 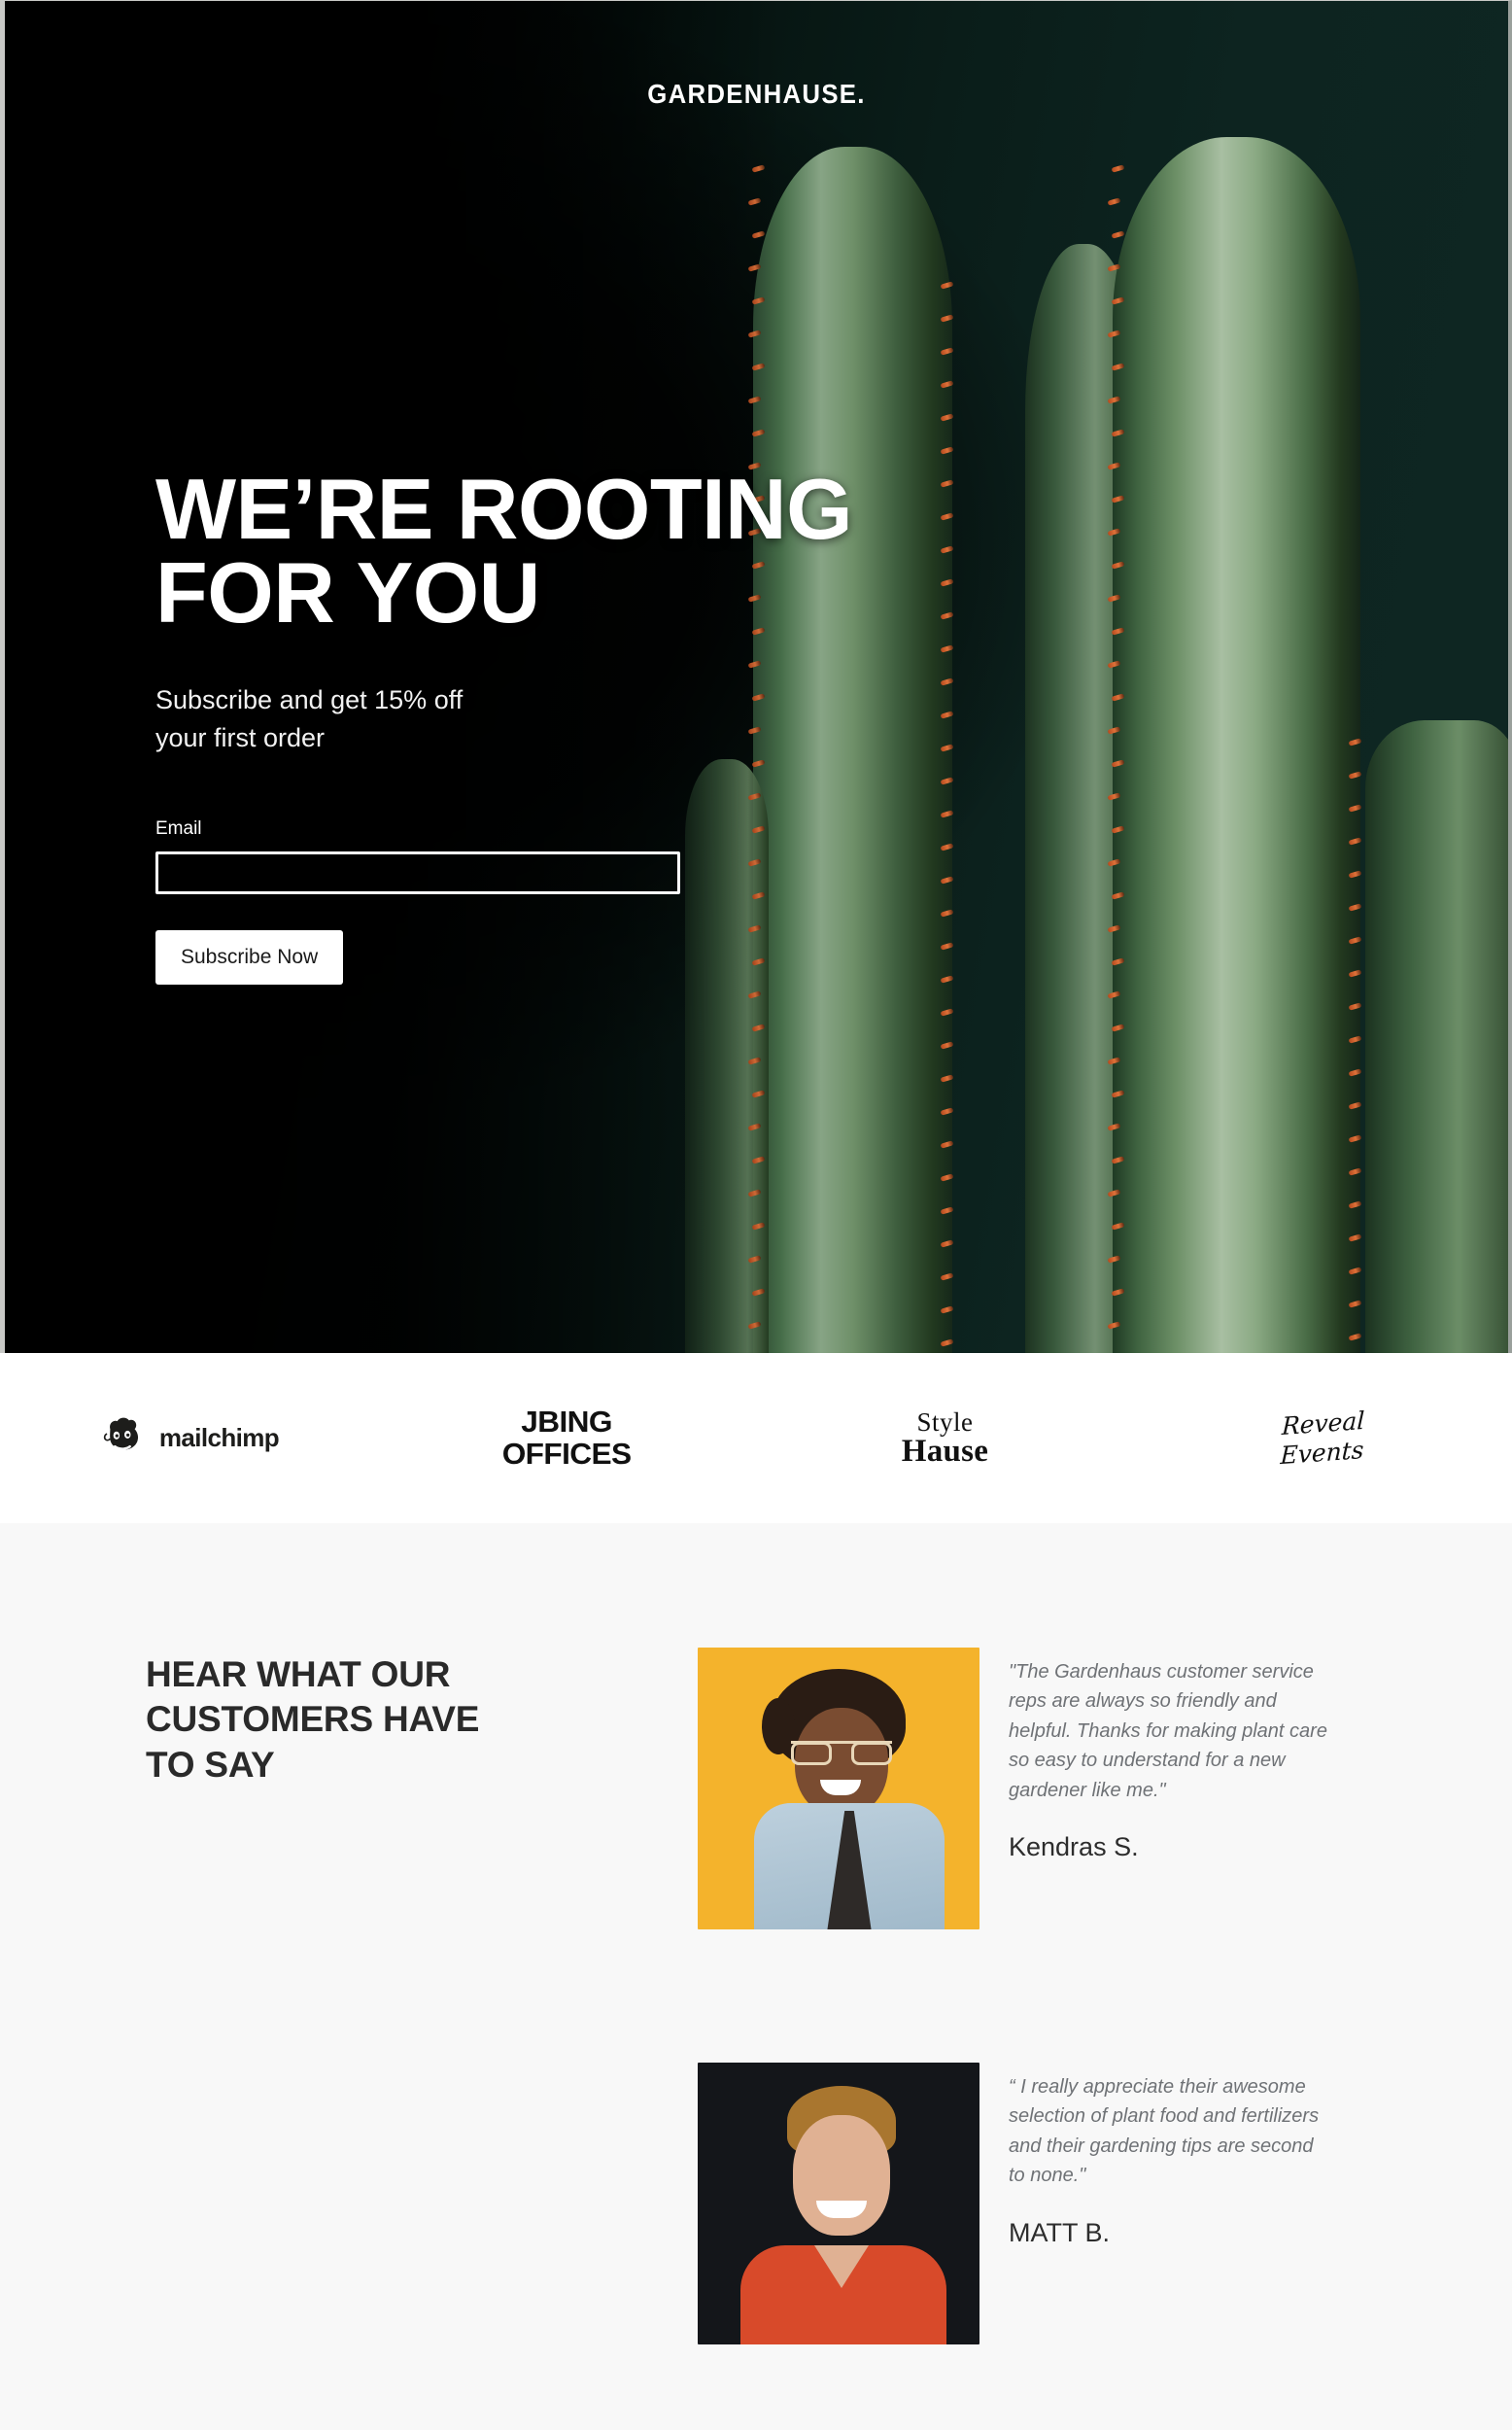 I want to click on mailchimp-wordmark: mailchimp, so click(x=219, y=1437).